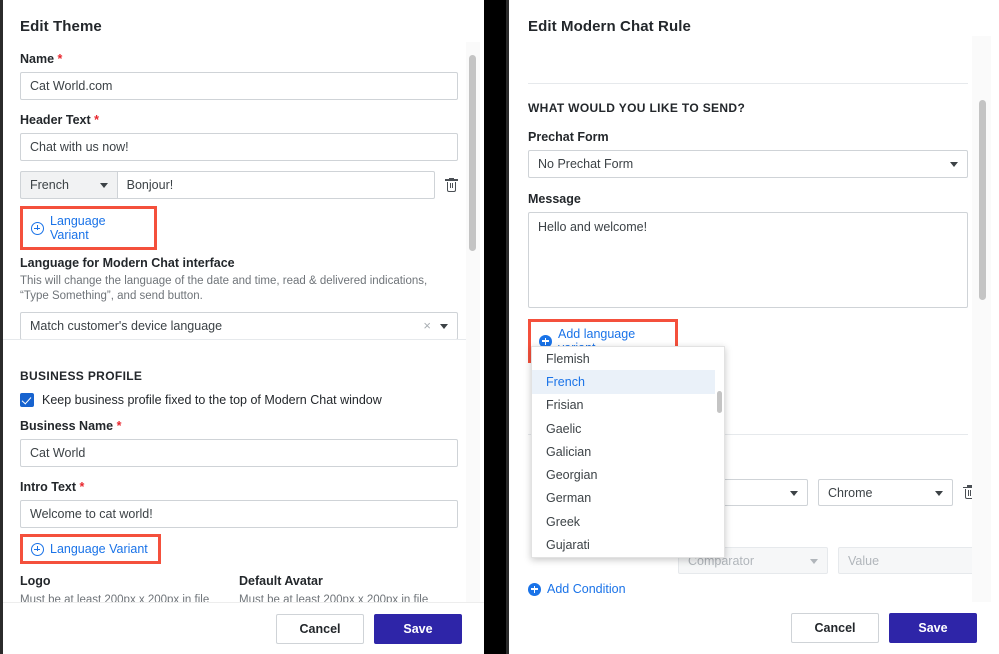 The width and height of the screenshot is (999, 654). I want to click on business-name-label-text: Business Name, so click(67, 426).